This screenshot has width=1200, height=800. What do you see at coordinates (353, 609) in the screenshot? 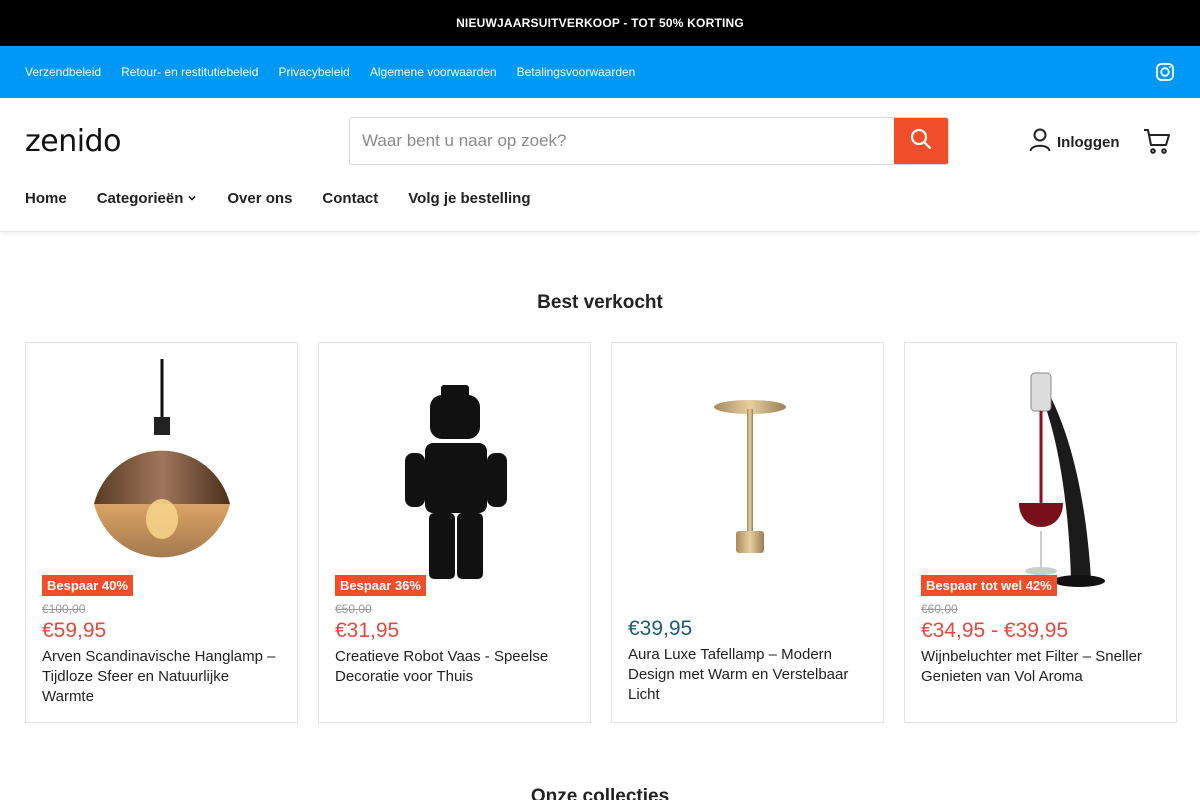
I see `compare-price: €50,00` at bounding box center [353, 609].